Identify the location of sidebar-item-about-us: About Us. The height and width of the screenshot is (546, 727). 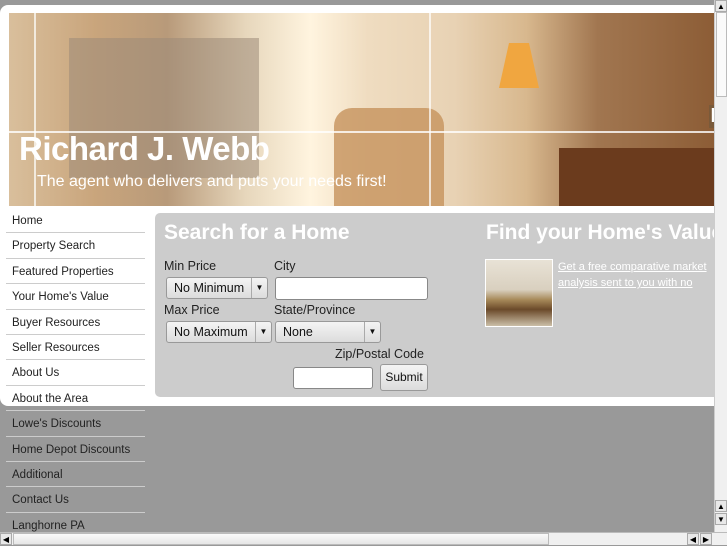
(75, 373).